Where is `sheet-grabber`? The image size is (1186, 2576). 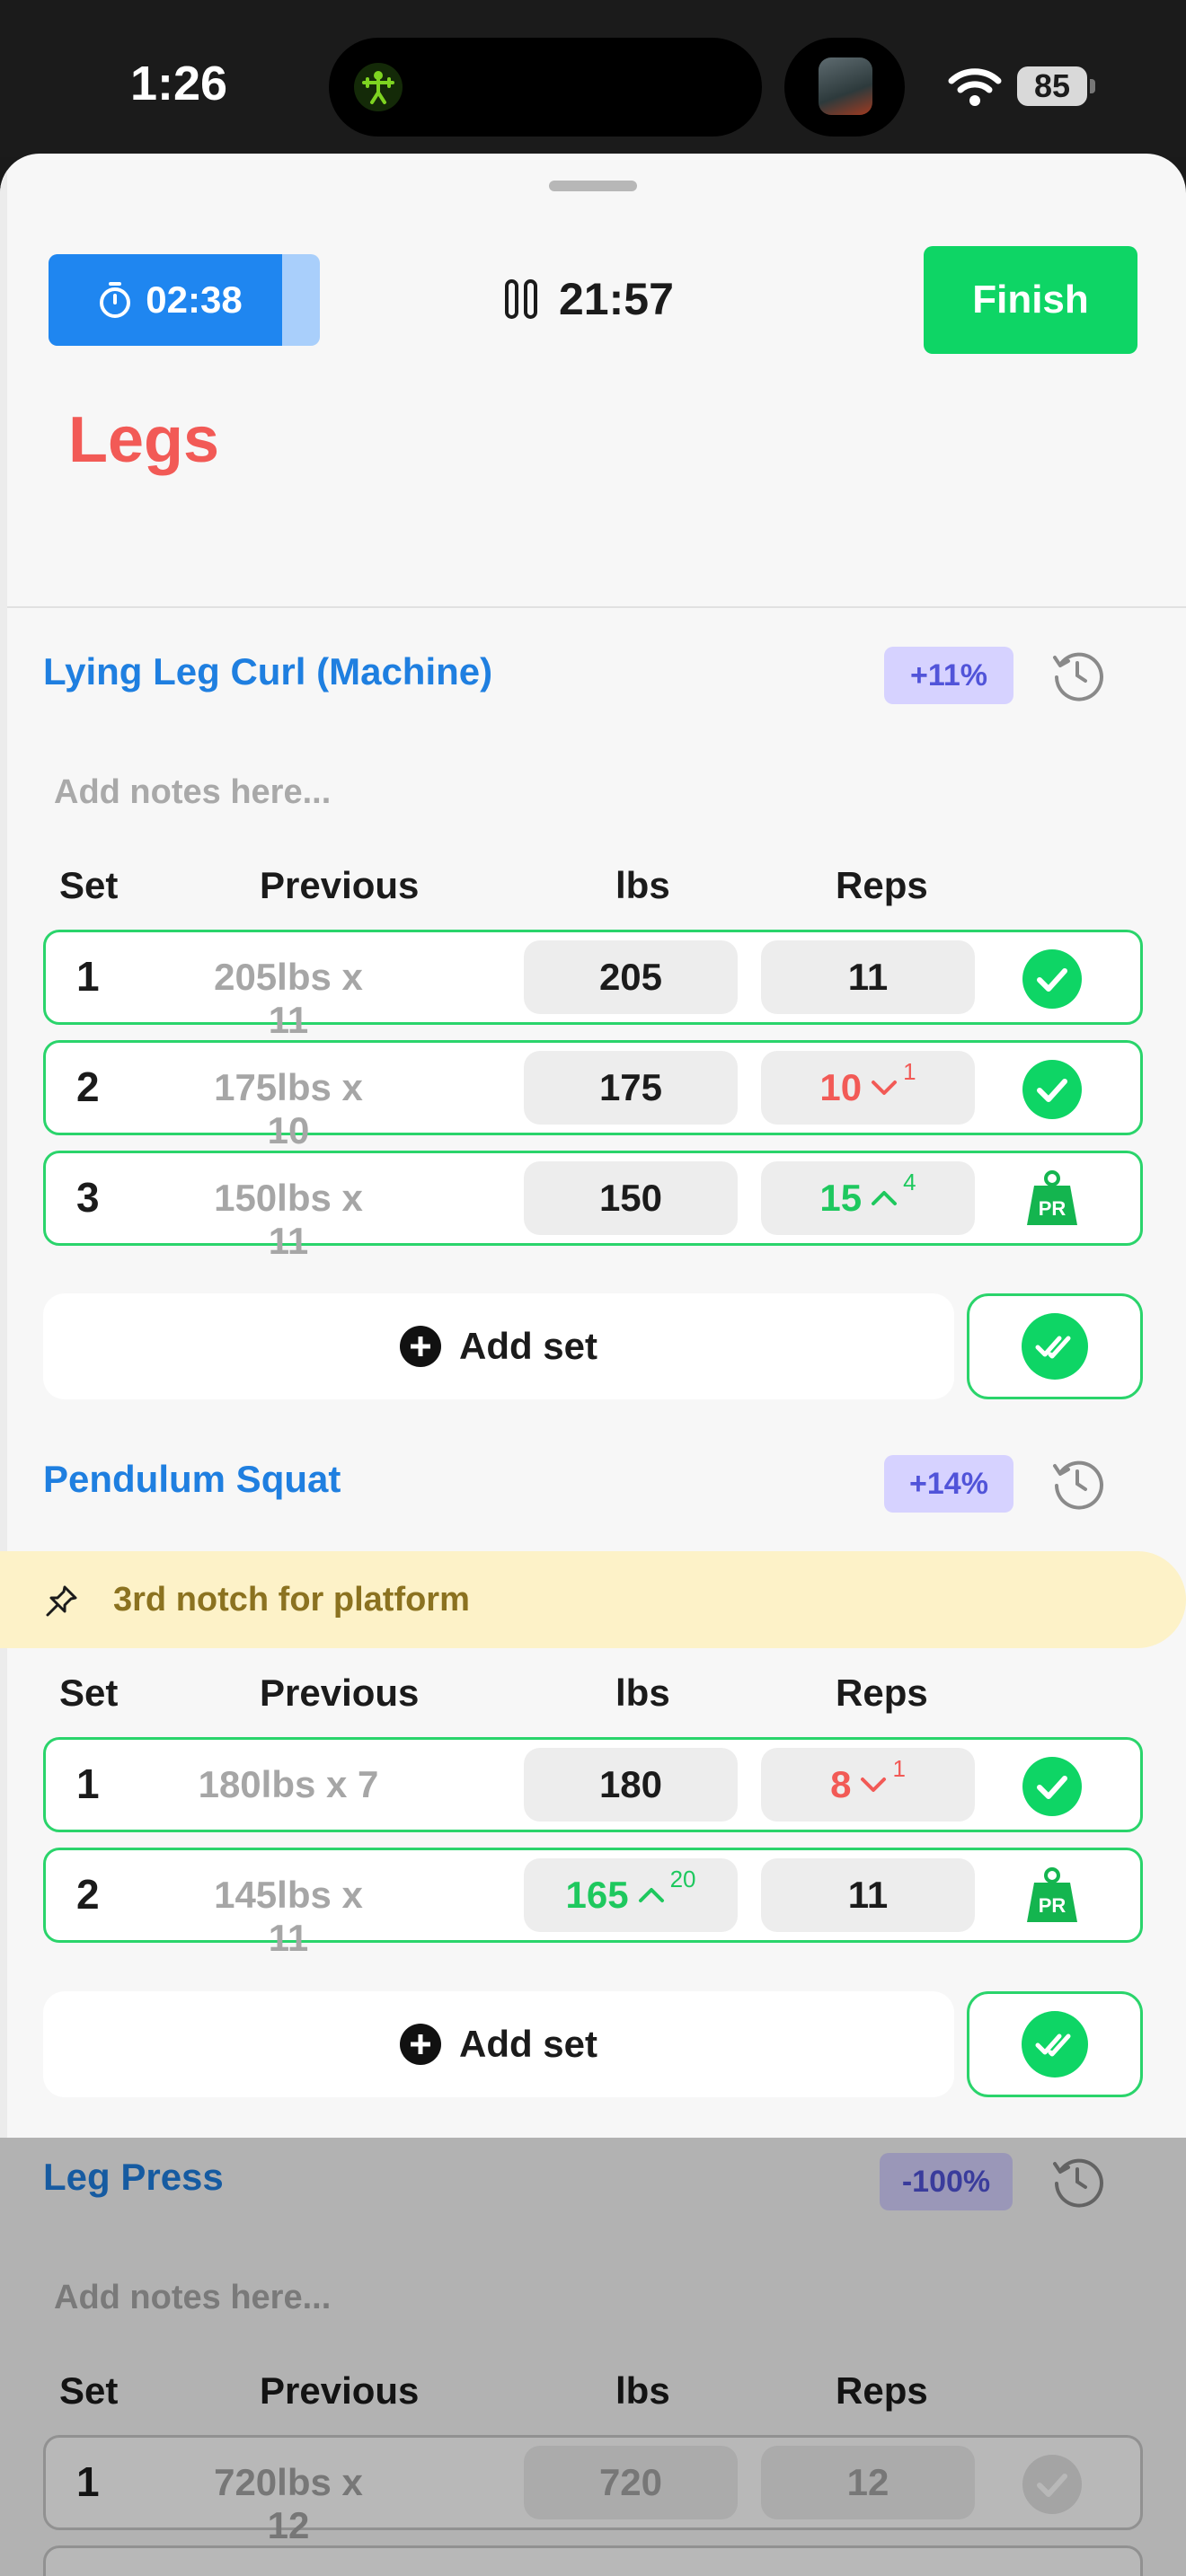
sheet-grabber is located at coordinates (593, 186).